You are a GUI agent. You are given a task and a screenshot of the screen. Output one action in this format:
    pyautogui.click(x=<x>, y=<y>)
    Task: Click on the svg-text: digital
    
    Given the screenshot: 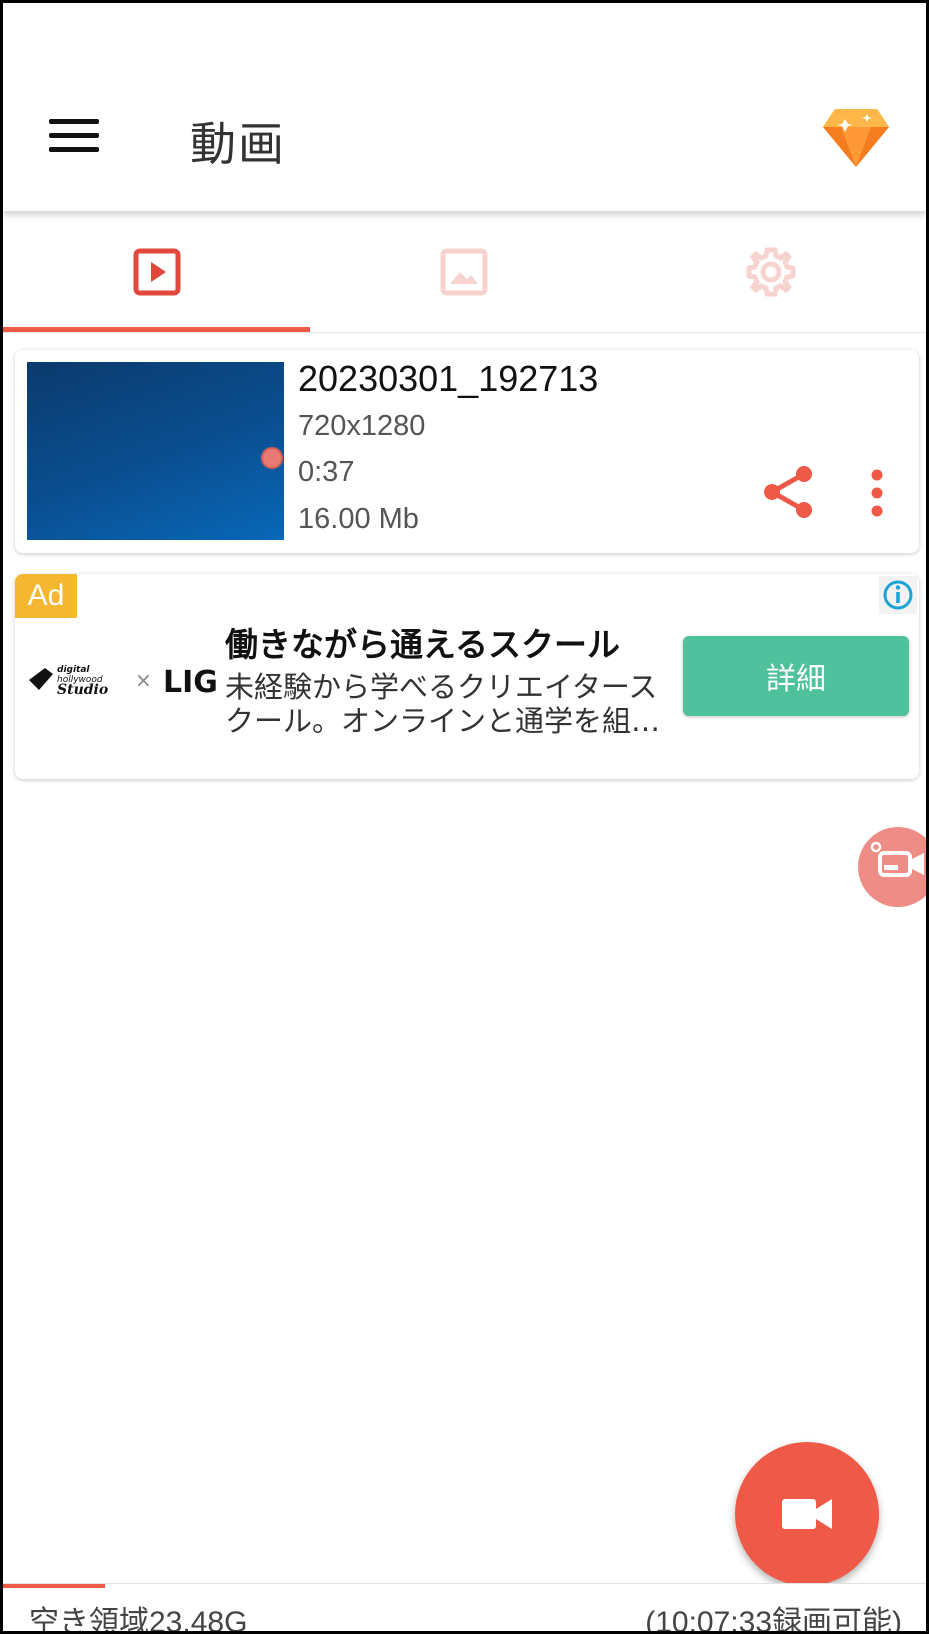 What is the action you would take?
    pyautogui.click(x=73, y=670)
    